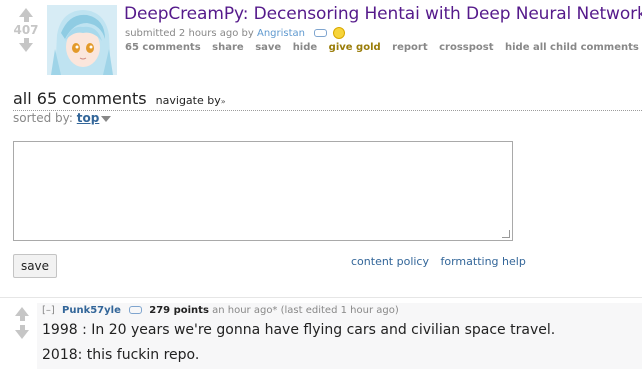 Image resolution: width=642 pixels, height=369 pixels. What do you see at coordinates (91, 310) in the screenshot?
I see `comment-author-link: Punk57yle` at bounding box center [91, 310].